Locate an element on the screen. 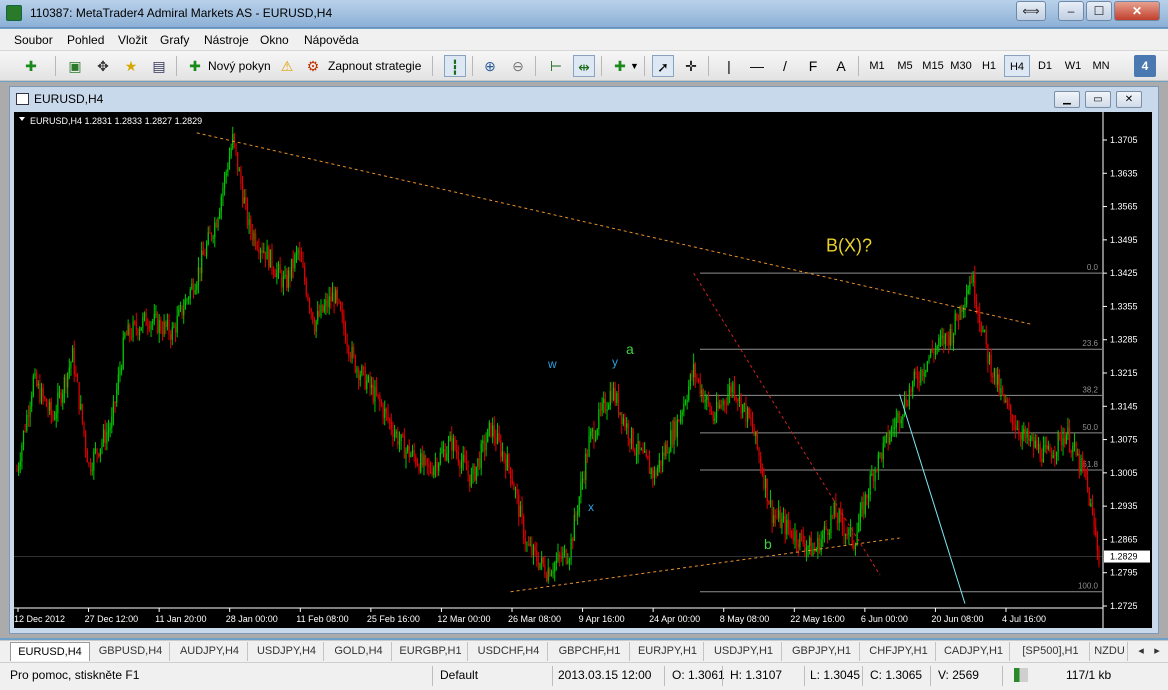 This screenshot has height=690, width=1168. new-chart-icon: ✚ is located at coordinates (31, 66).